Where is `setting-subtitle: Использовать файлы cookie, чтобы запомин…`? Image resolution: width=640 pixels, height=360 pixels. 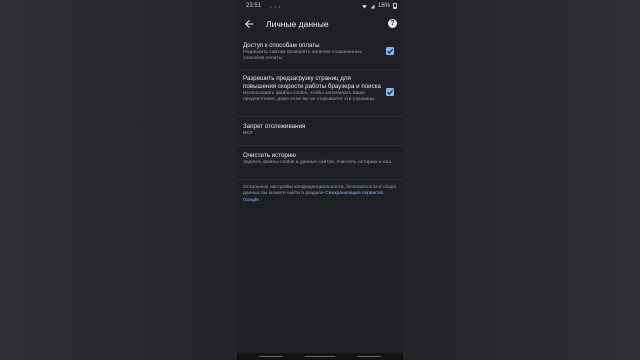 setting-subtitle: Использовать файлы cookie, чтобы запомин… is located at coordinates (309, 96).